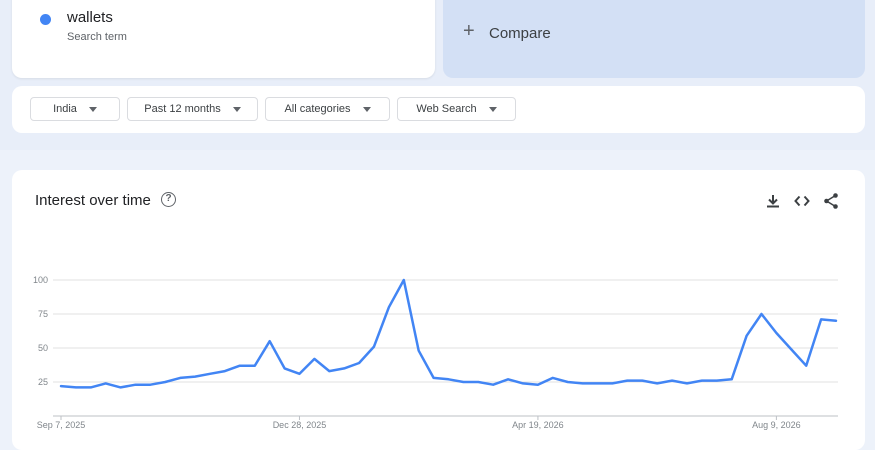  What do you see at coordinates (300, 425) in the screenshot?
I see `x-tick-label: Dec 28, 2025` at bounding box center [300, 425].